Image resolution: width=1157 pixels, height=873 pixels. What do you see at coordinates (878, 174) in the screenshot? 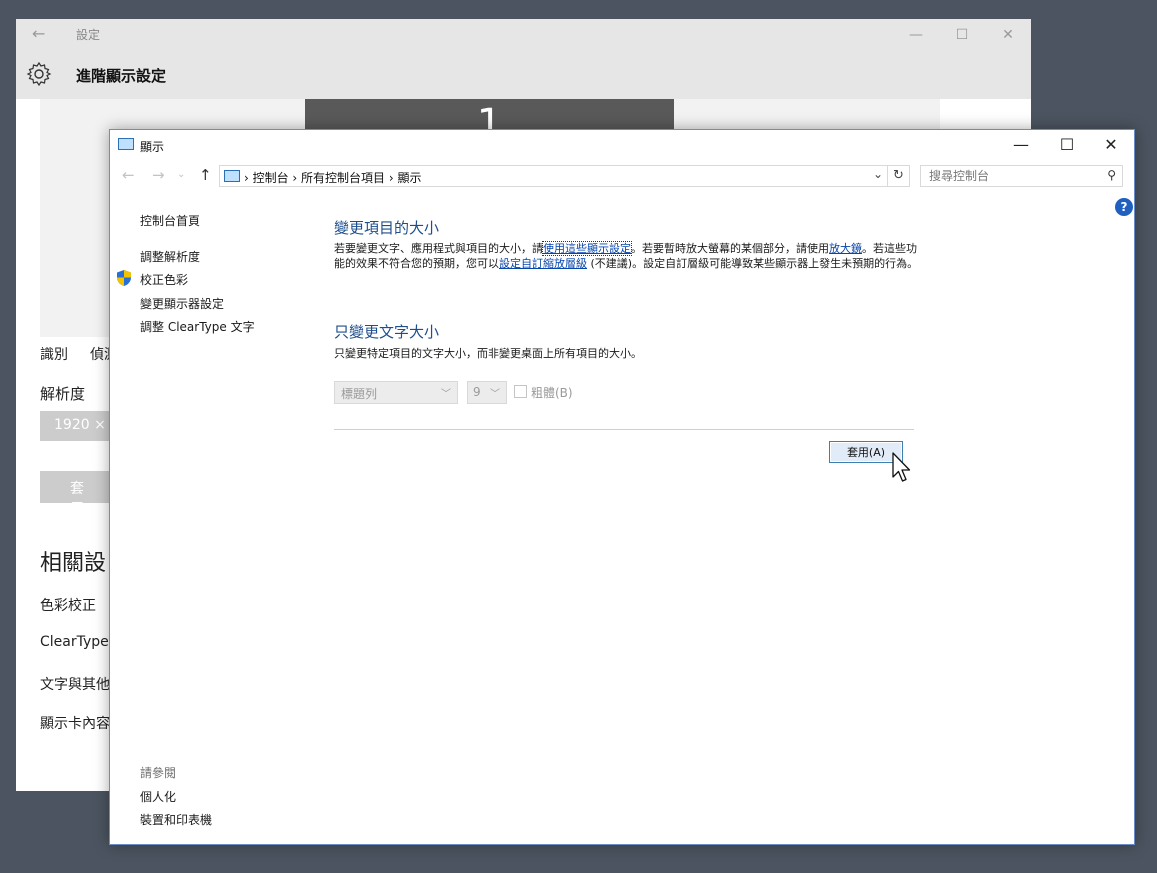
I see `chevron-down-icon: ⌄` at bounding box center [878, 174].